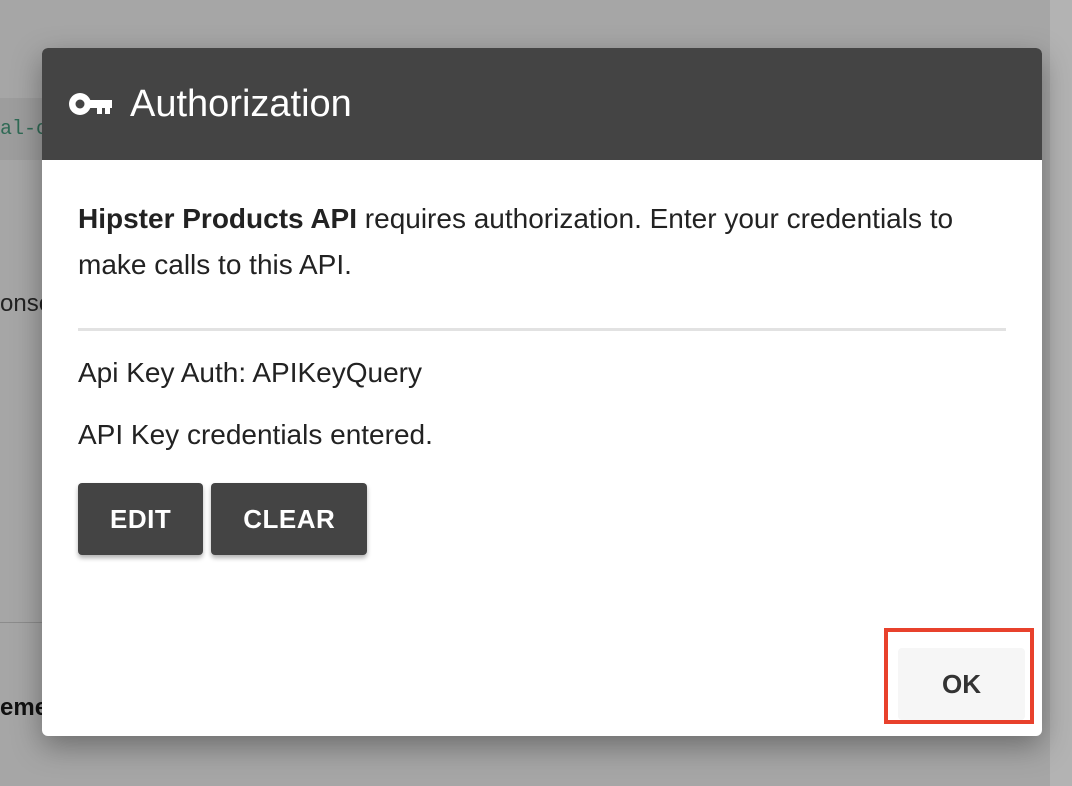  Describe the element at coordinates (90, 104) in the screenshot. I see `key-icon` at that location.